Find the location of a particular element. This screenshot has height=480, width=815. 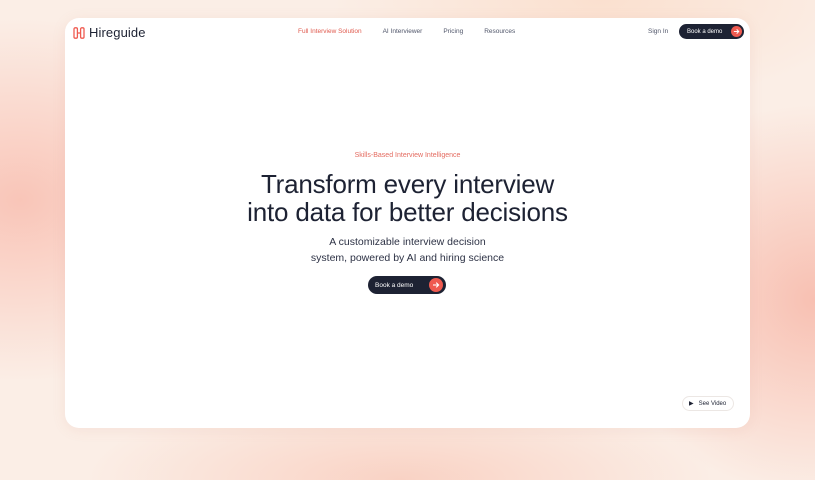

hero-book-demo-button: Book a demo is located at coordinates (407, 285).